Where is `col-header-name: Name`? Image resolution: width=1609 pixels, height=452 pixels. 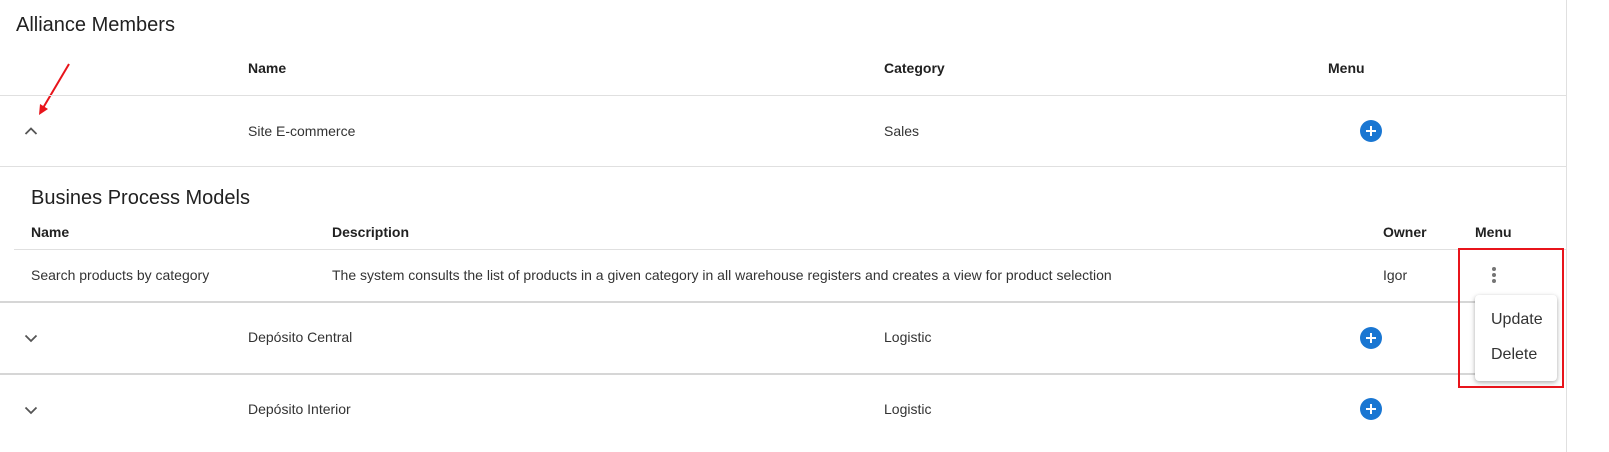
col-header-name: Name is located at coordinates (267, 68).